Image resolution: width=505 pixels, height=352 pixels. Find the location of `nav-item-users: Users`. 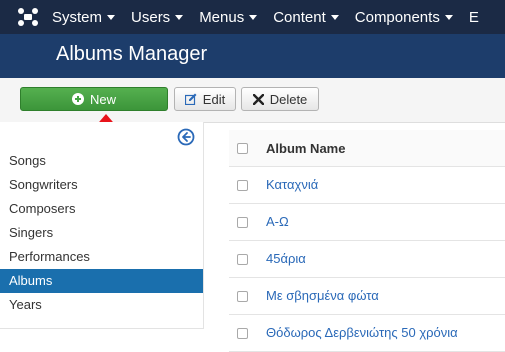

nav-item-users: Users is located at coordinates (157, 17).